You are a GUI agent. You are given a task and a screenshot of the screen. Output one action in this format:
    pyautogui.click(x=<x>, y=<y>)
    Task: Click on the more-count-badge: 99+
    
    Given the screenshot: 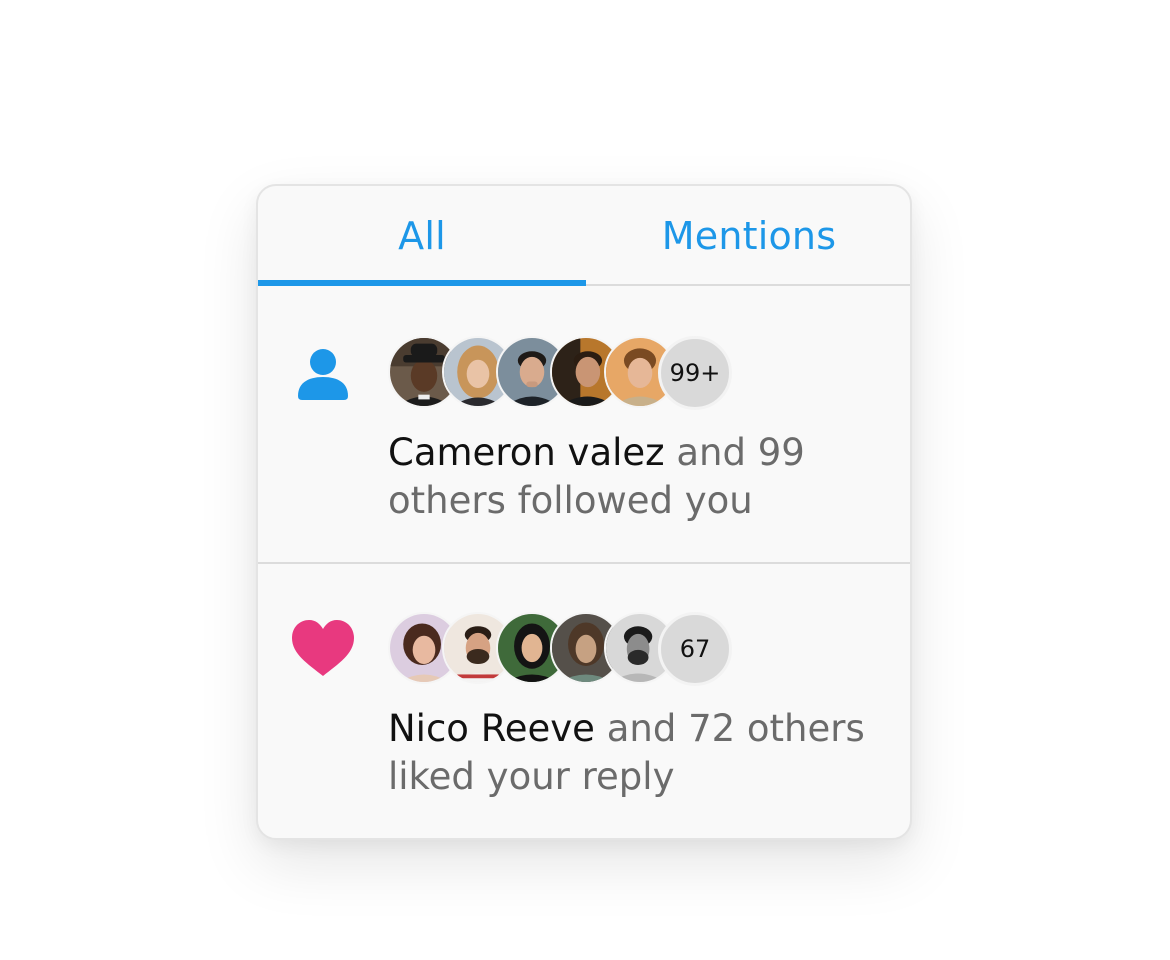 What is the action you would take?
    pyautogui.click(x=695, y=373)
    